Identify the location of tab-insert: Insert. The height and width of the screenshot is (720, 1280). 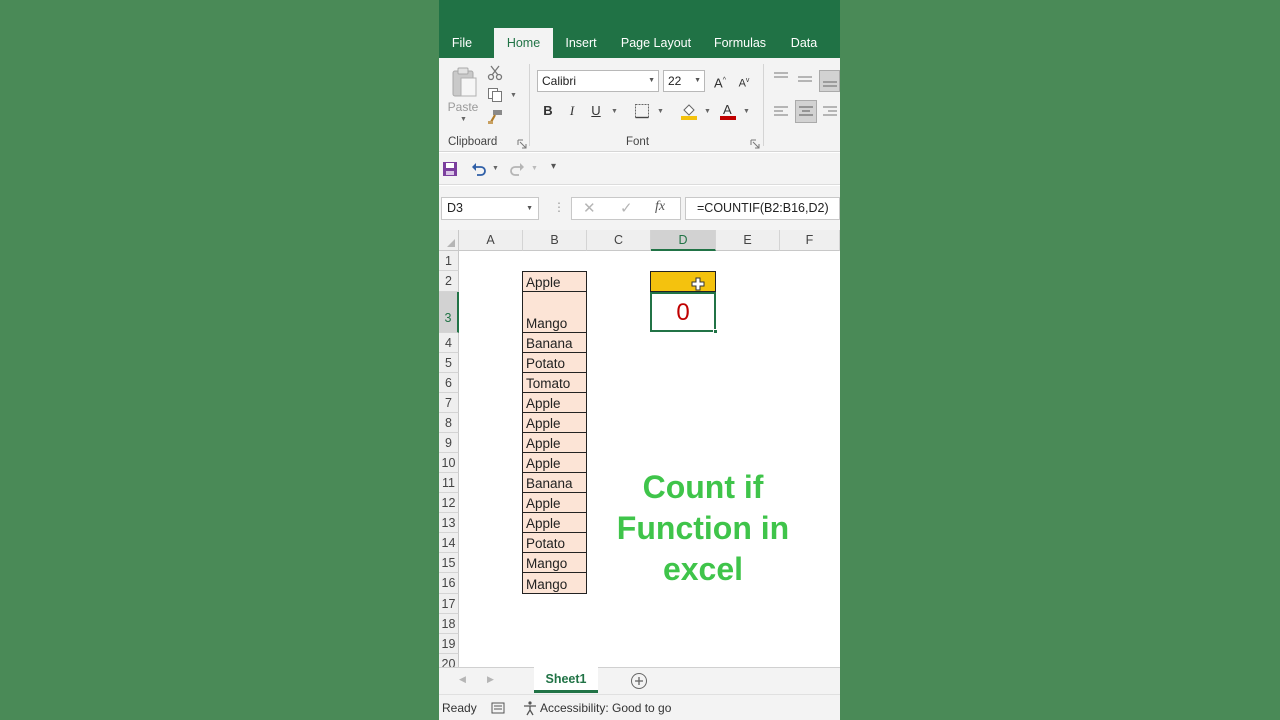
(581, 43).